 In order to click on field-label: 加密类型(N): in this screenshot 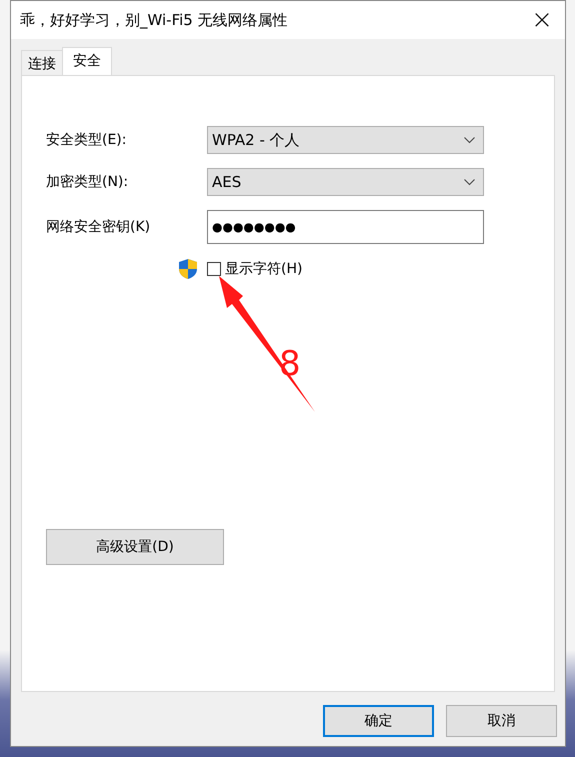, I will do `click(88, 182)`.